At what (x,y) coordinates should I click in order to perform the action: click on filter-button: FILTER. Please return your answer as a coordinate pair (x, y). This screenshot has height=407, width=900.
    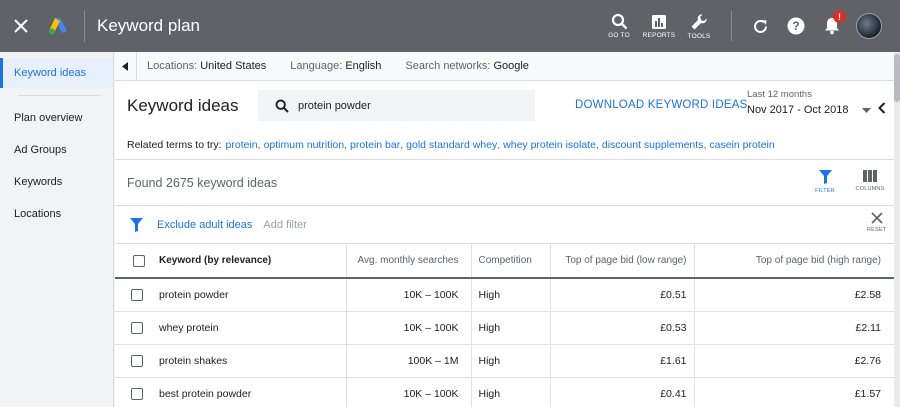
    Looking at the image, I should click on (825, 182).